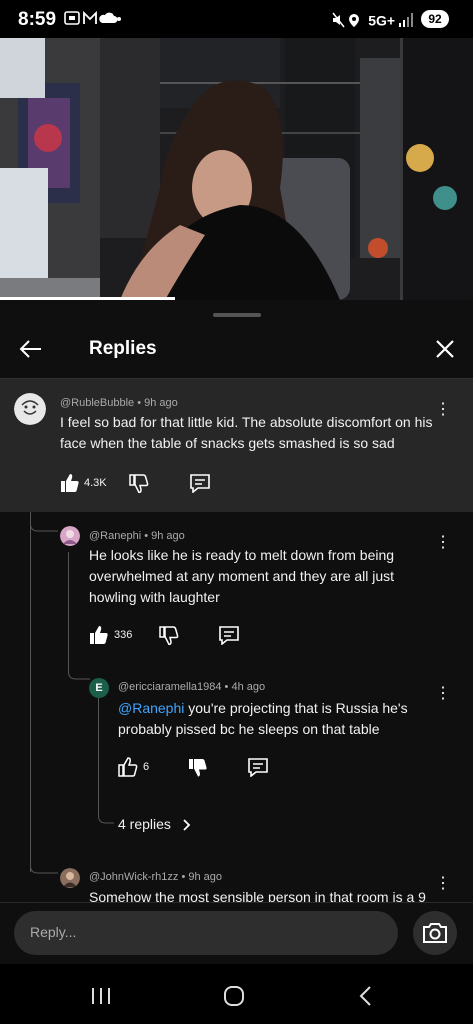 Image resolution: width=473 pixels, height=1024 pixels. I want to click on like-count: 4.3K, so click(95, 483).